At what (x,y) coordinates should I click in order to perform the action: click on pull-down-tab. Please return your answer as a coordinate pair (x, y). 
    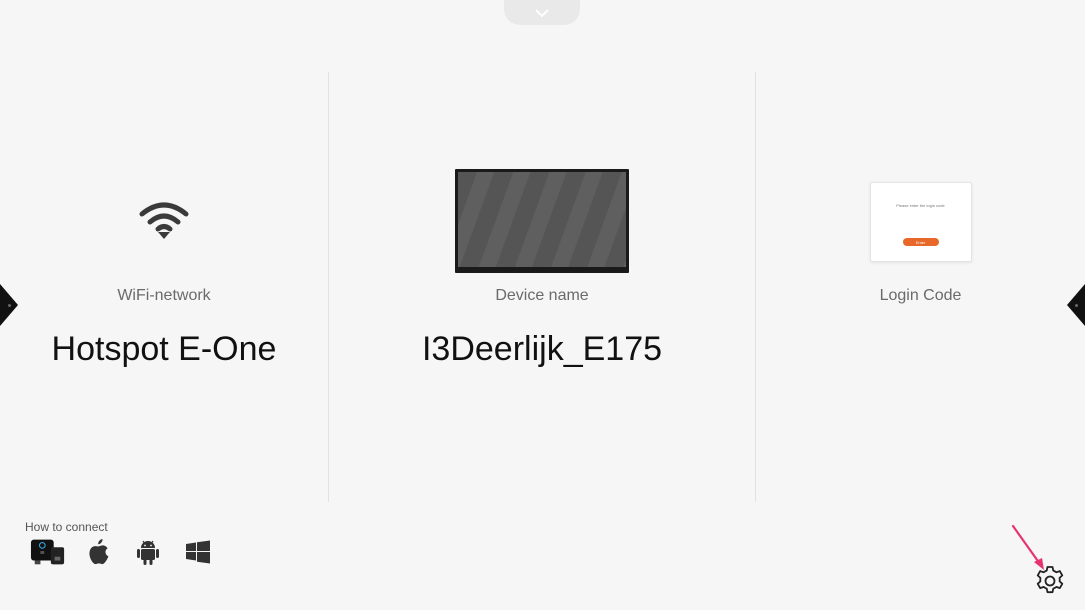
    Looking at the image, I should click on (542, 12).